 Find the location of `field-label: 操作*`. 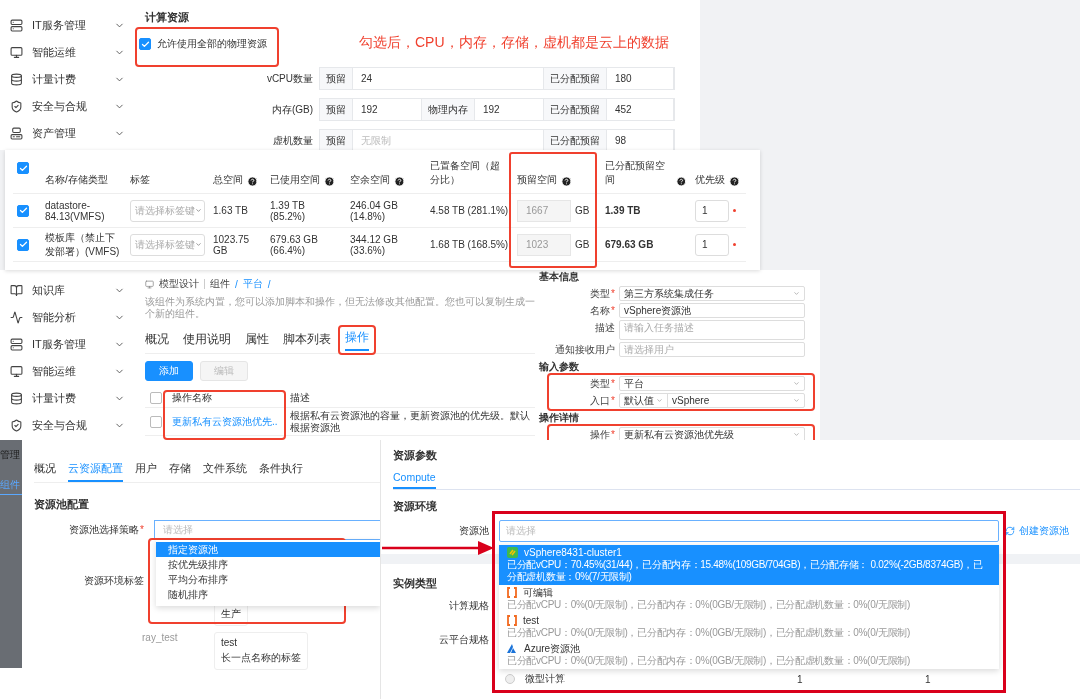

field-label: 操作* is located at coordinates (602, 434).